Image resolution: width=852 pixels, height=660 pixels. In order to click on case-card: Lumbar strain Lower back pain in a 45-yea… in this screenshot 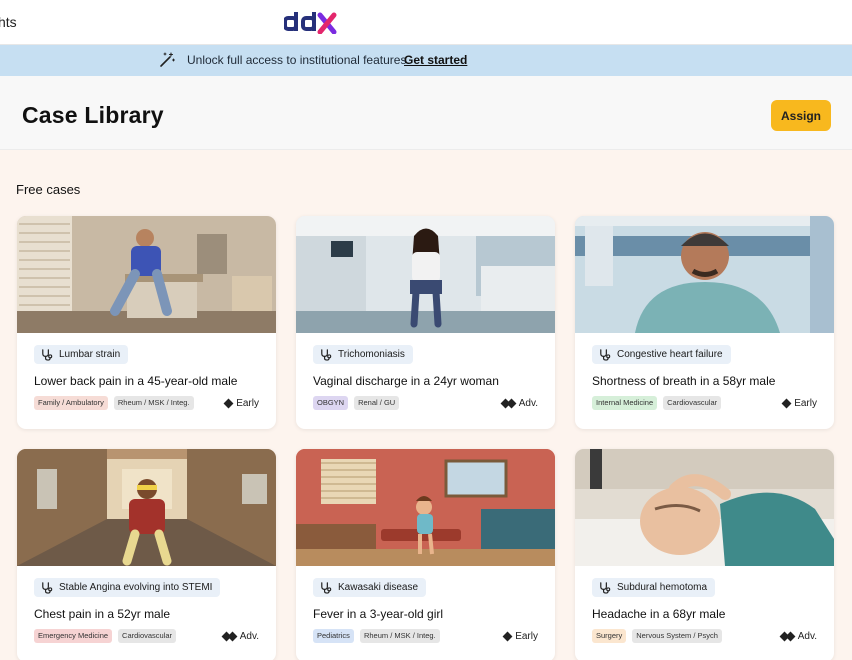, I will do `click(146, 322)`.